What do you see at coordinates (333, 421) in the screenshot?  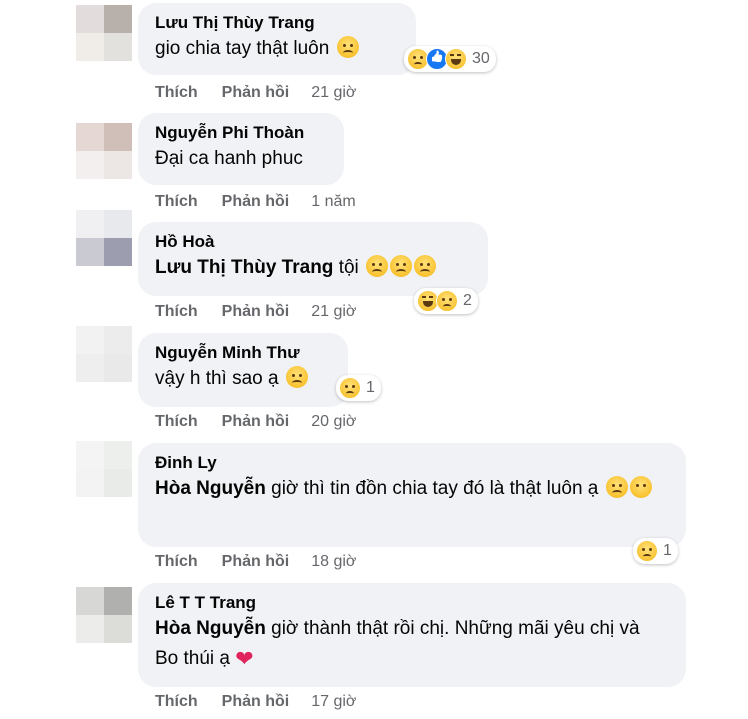 I see `comment-time: 20 giờ` at bounding box center [333, 421].